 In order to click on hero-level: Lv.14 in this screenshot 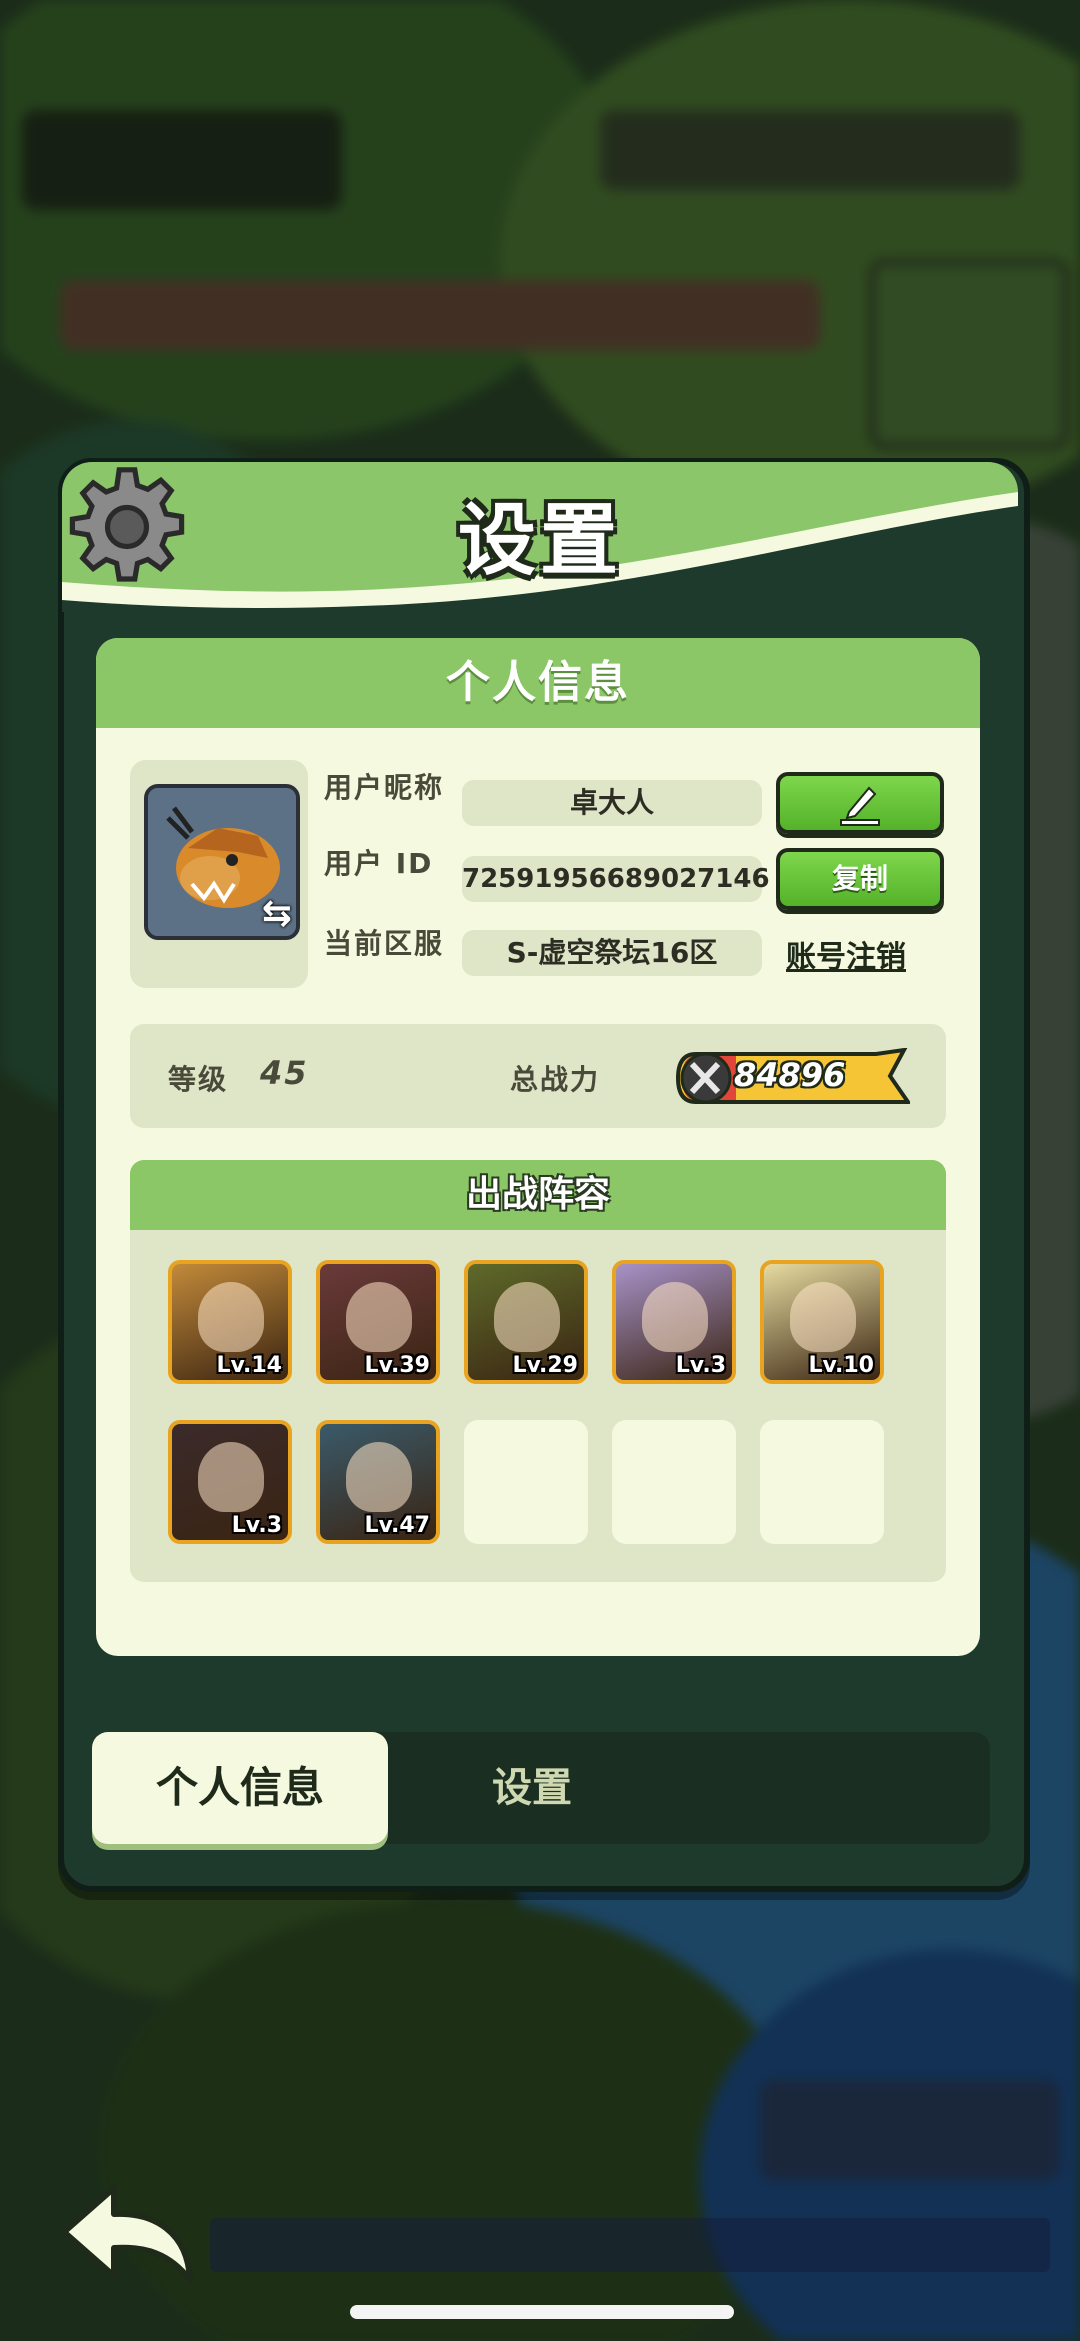, I will do `click(249, 1365)`.